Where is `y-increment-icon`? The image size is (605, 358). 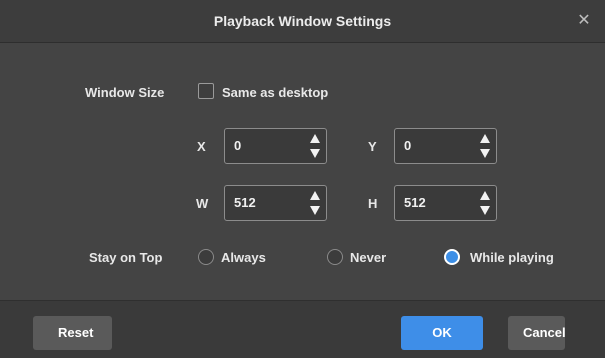
y-increment-icon is located at coordinates (485, 138).